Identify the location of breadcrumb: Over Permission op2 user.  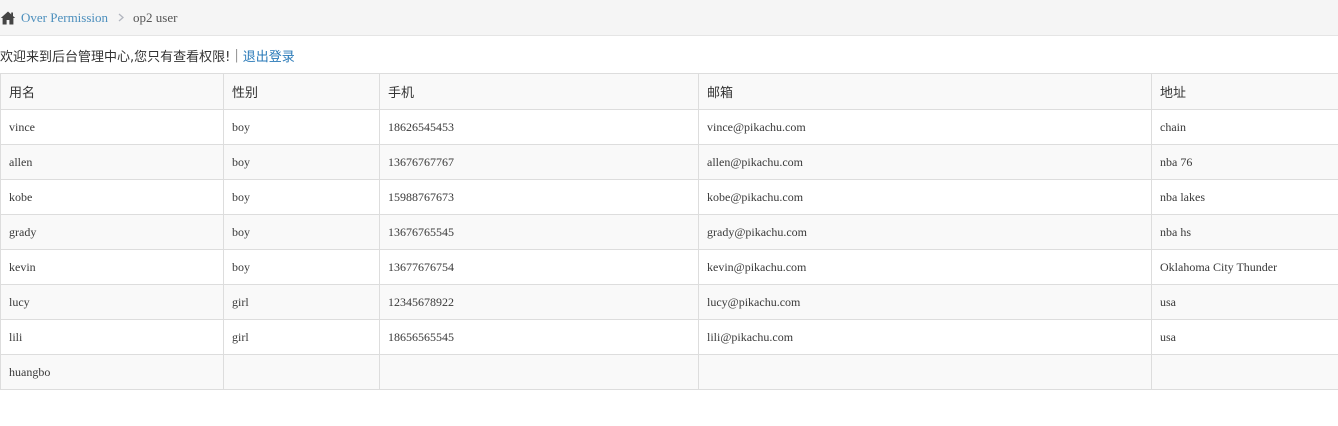
(669, 18).